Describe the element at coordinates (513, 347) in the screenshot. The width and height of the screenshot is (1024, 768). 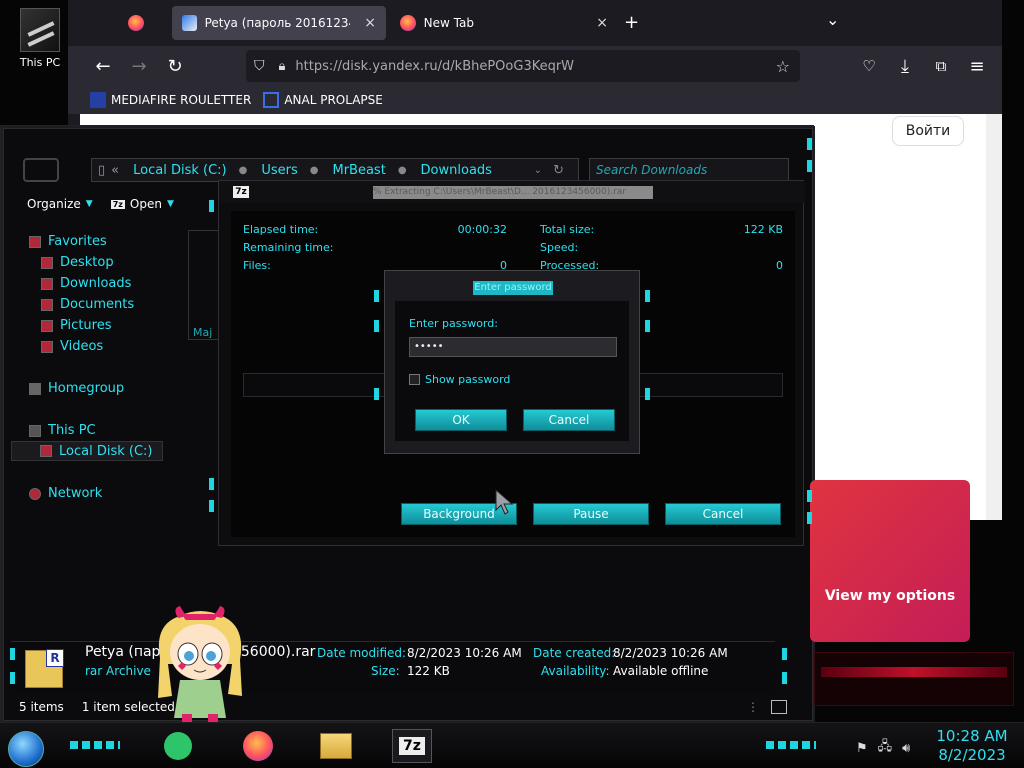
I see `password-field: •••••` at that location.